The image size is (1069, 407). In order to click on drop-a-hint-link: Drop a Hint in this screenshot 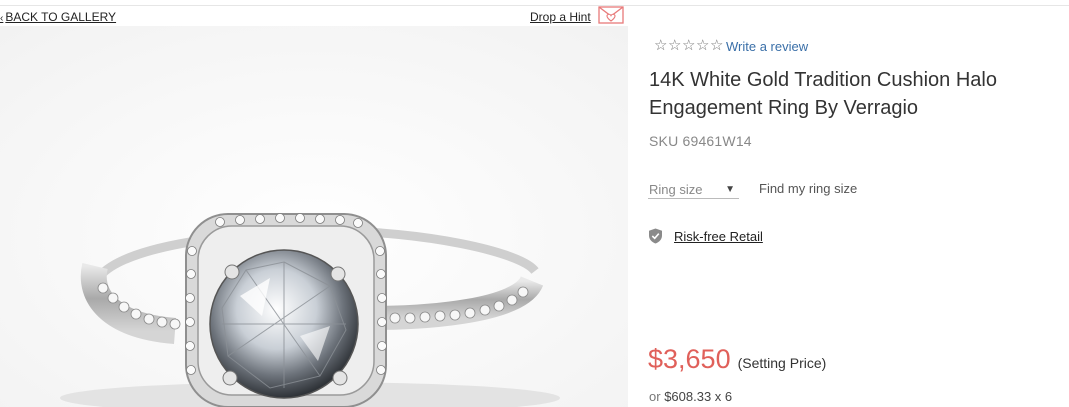, I will do `click(560, 17)`.